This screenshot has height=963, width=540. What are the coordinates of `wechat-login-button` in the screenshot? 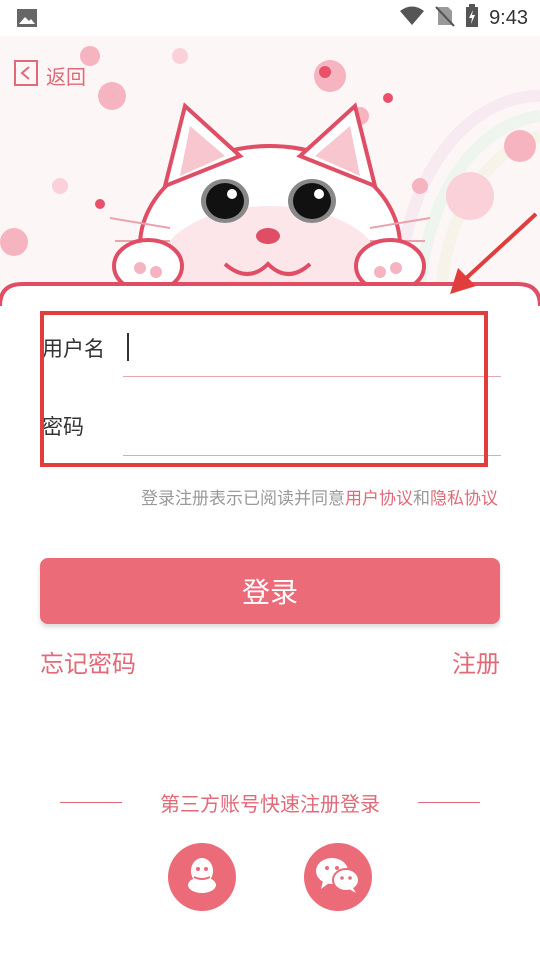 It's located at (338, 877).